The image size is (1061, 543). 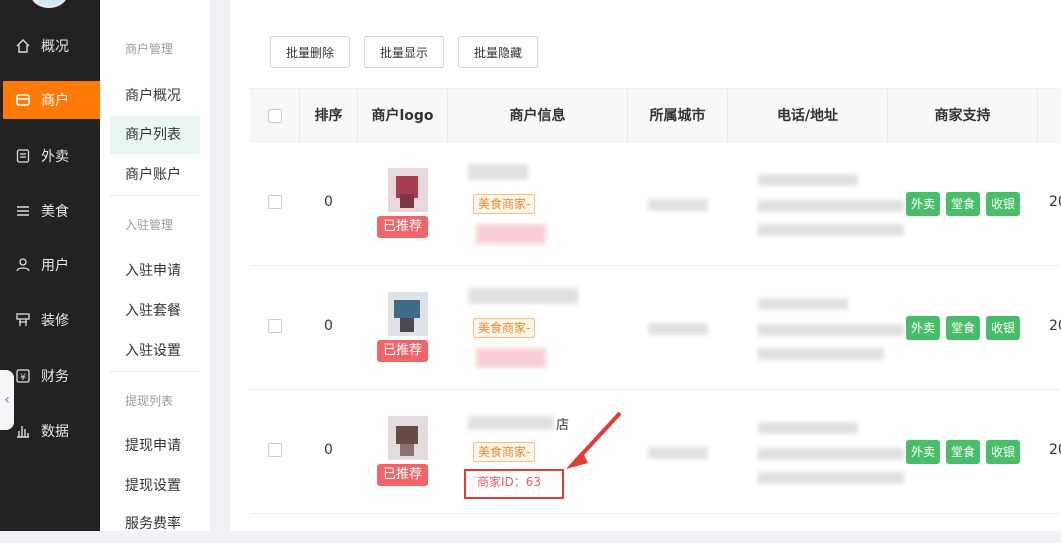 What do you see at coordinates (51, 376) in the screenshot?
I see `rail-item-finance: ¥ 财务` at bounding box center [51, 376].